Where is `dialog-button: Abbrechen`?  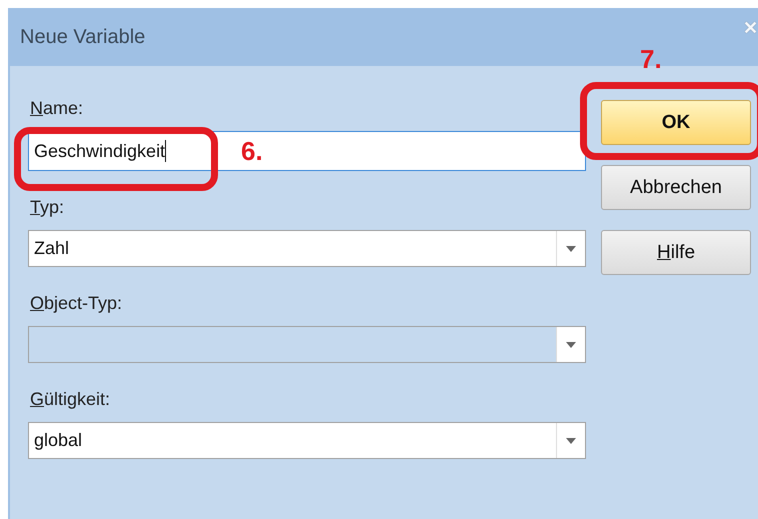
dialog-button: Abbrechen is located at coordinates (676, 187).